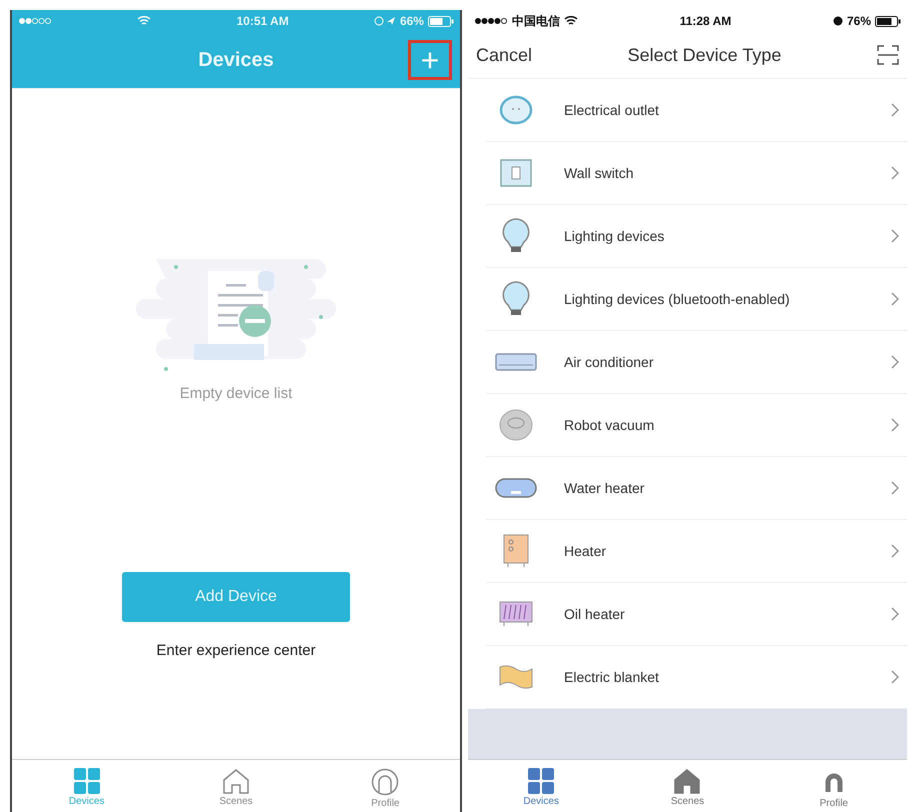  Describe the element at coordinates (516, 425) in the screenshot. I see `robot-vacuum-icon` at that location.